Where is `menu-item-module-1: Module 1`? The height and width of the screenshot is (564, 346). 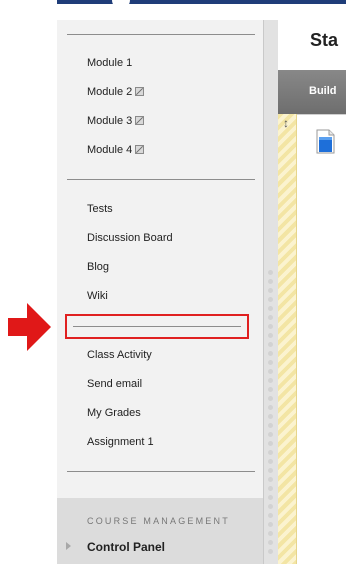
menu-item-module-1: Module 1 is located at coordinates (109, 63).